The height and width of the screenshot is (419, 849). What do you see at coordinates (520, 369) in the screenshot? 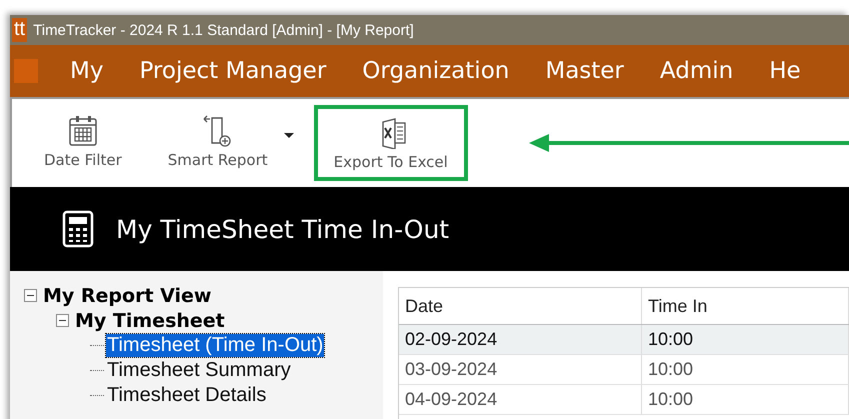
I see `table-cell: 03-09-2024` at bounding box center [520, 369].